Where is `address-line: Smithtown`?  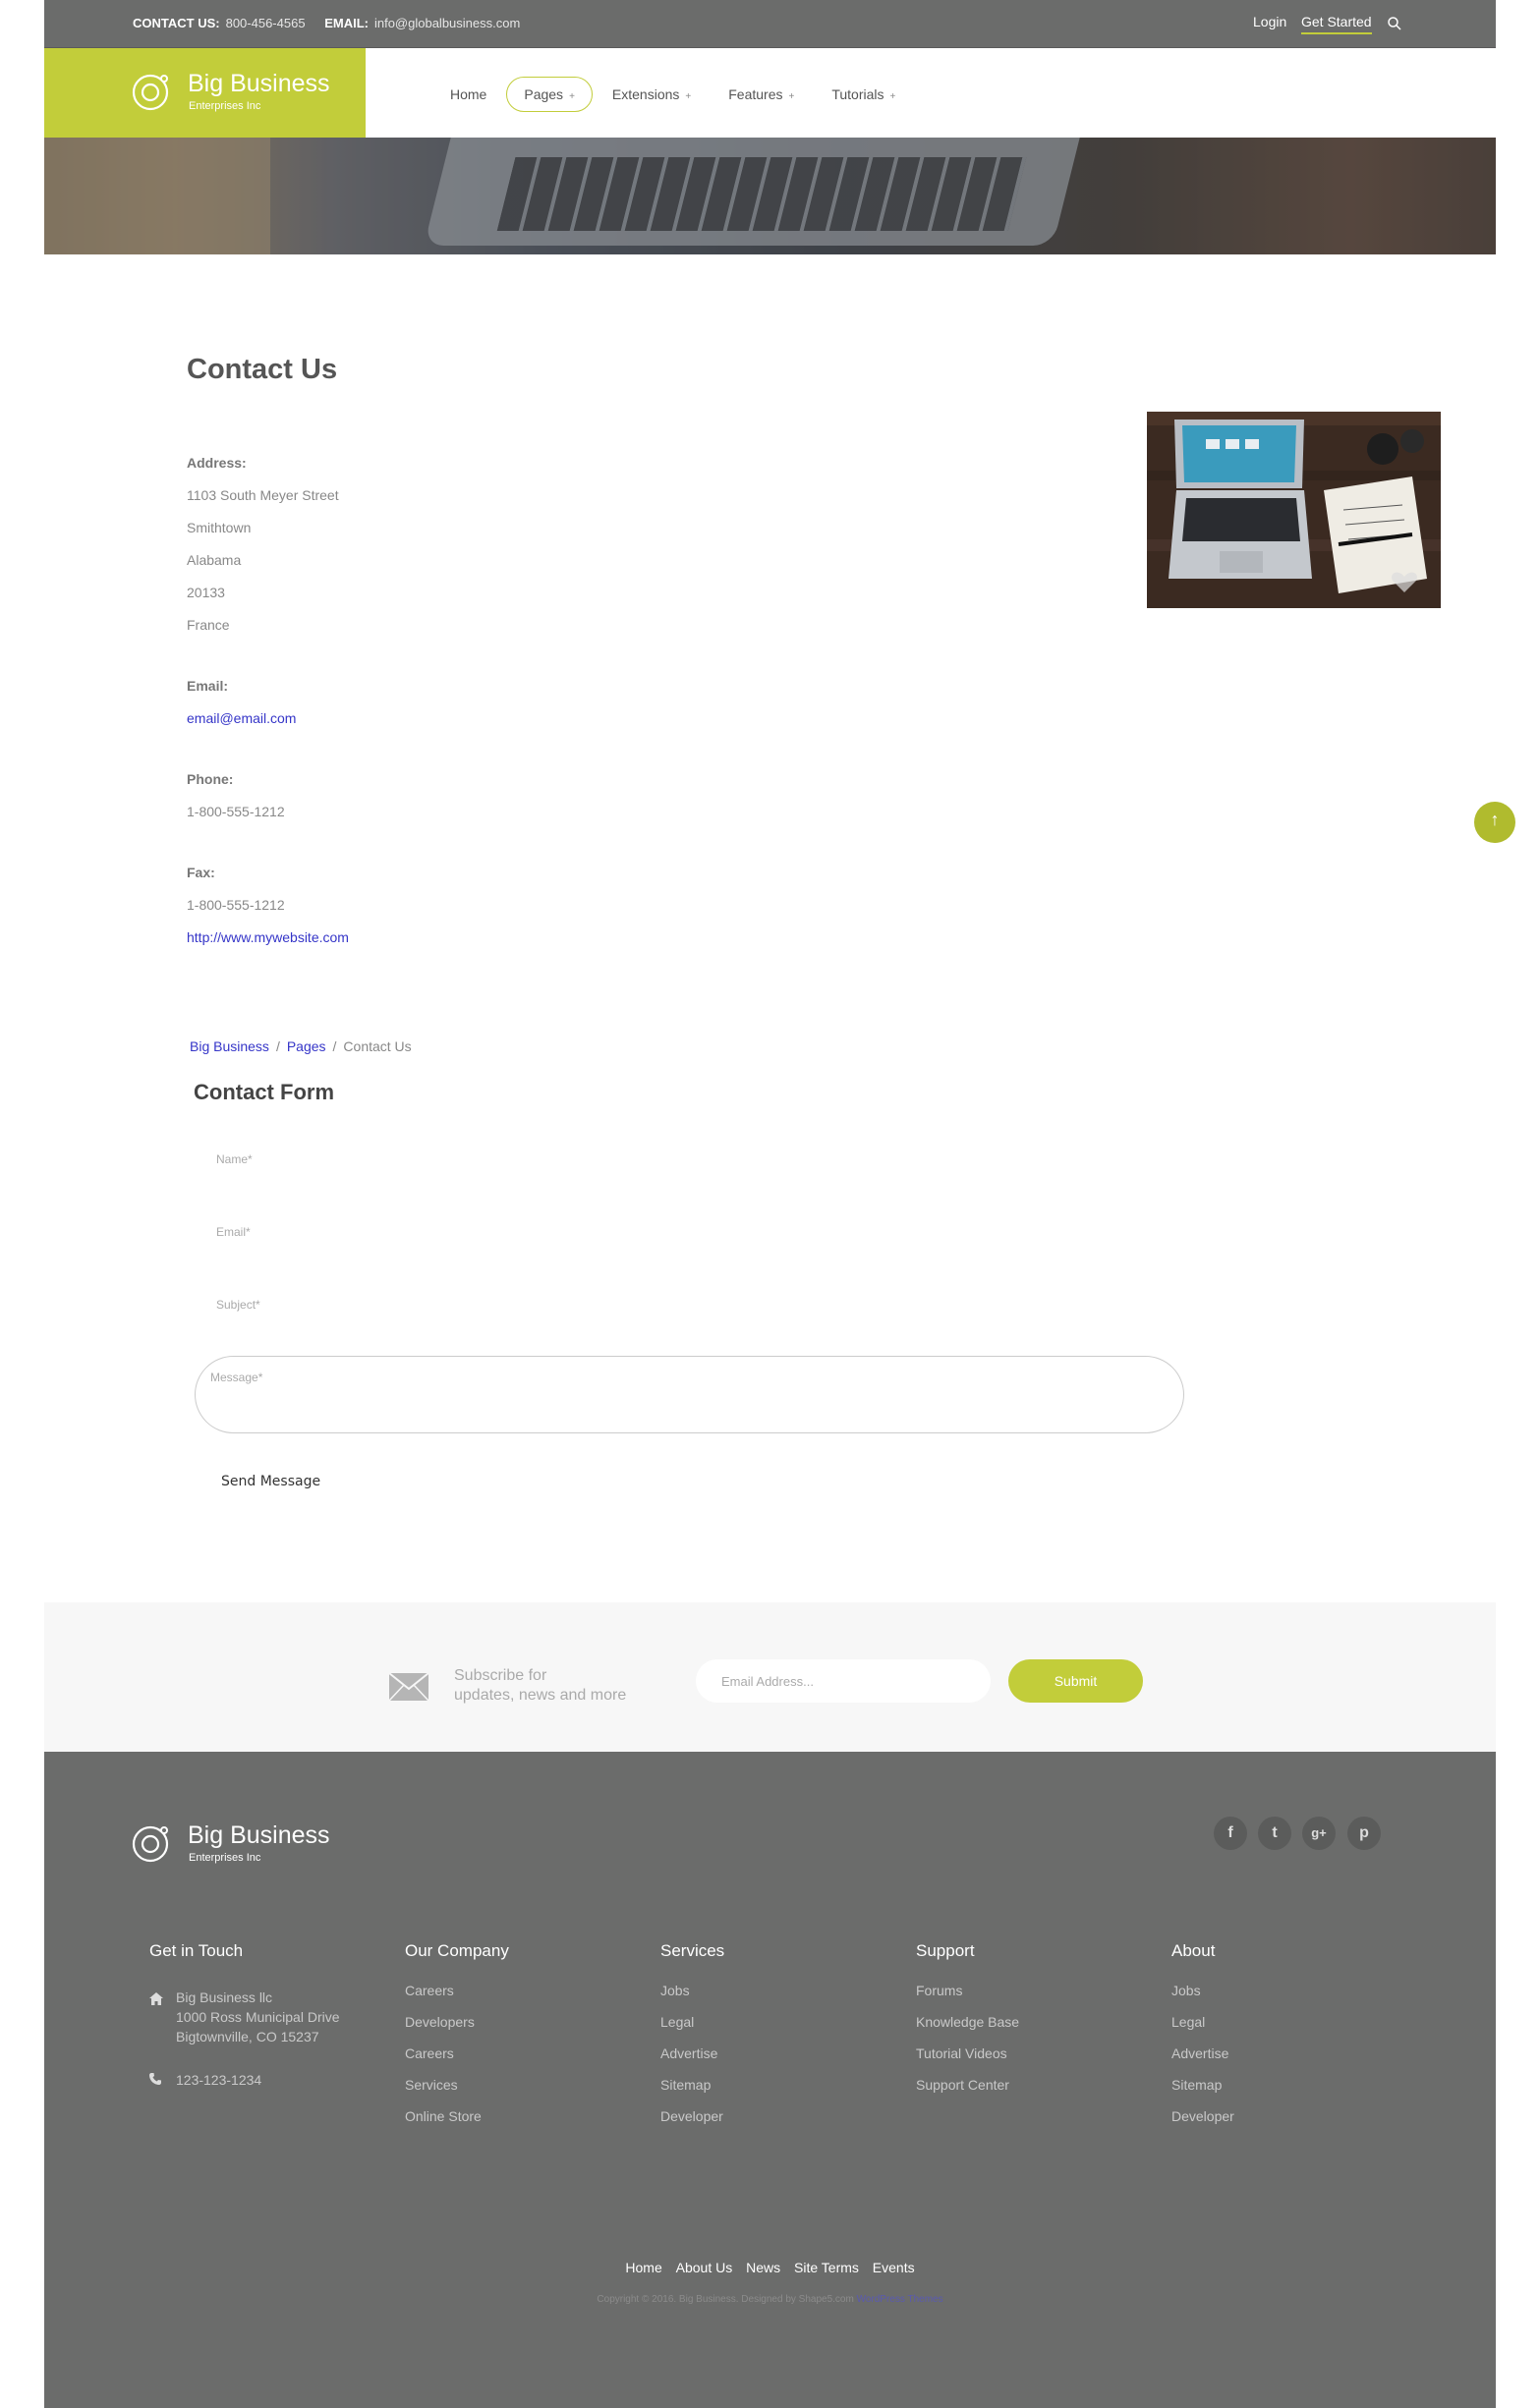 address-line: Smithtown is located at coordinates (219, 527).